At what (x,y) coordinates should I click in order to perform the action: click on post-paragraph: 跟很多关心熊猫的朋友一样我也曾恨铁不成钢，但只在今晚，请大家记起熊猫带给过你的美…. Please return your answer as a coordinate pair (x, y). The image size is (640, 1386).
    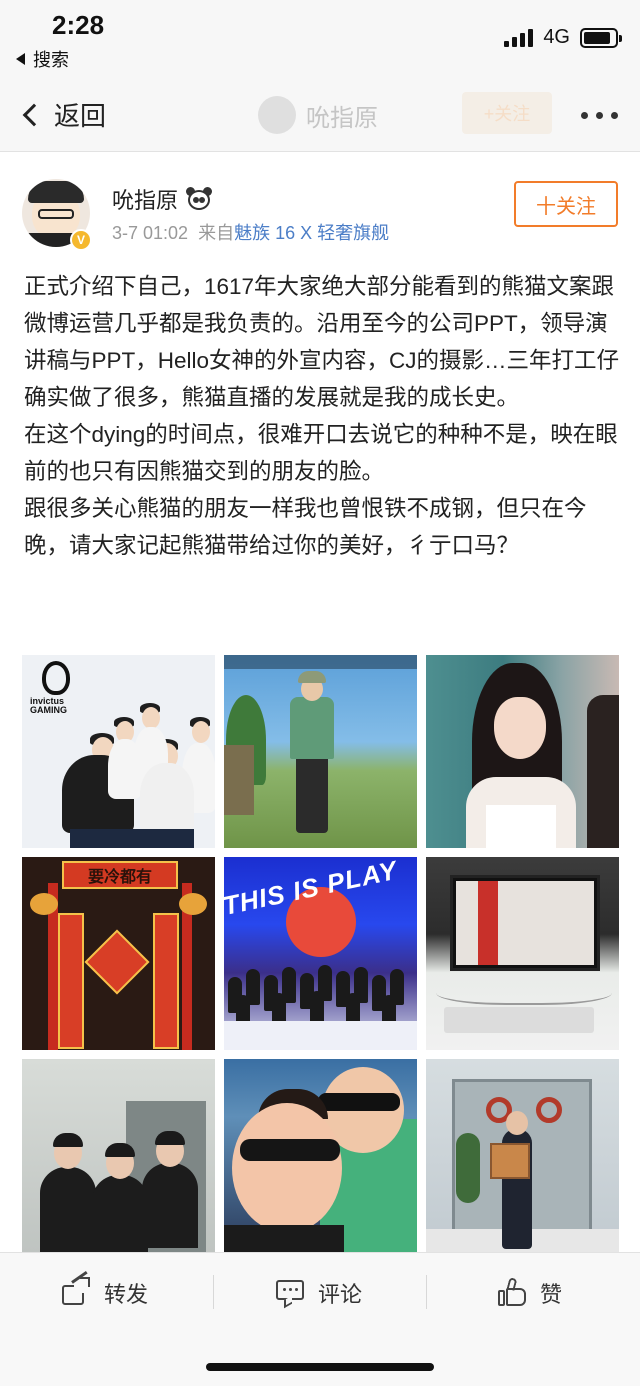
    Looking at the image, I should click on (305, 527).